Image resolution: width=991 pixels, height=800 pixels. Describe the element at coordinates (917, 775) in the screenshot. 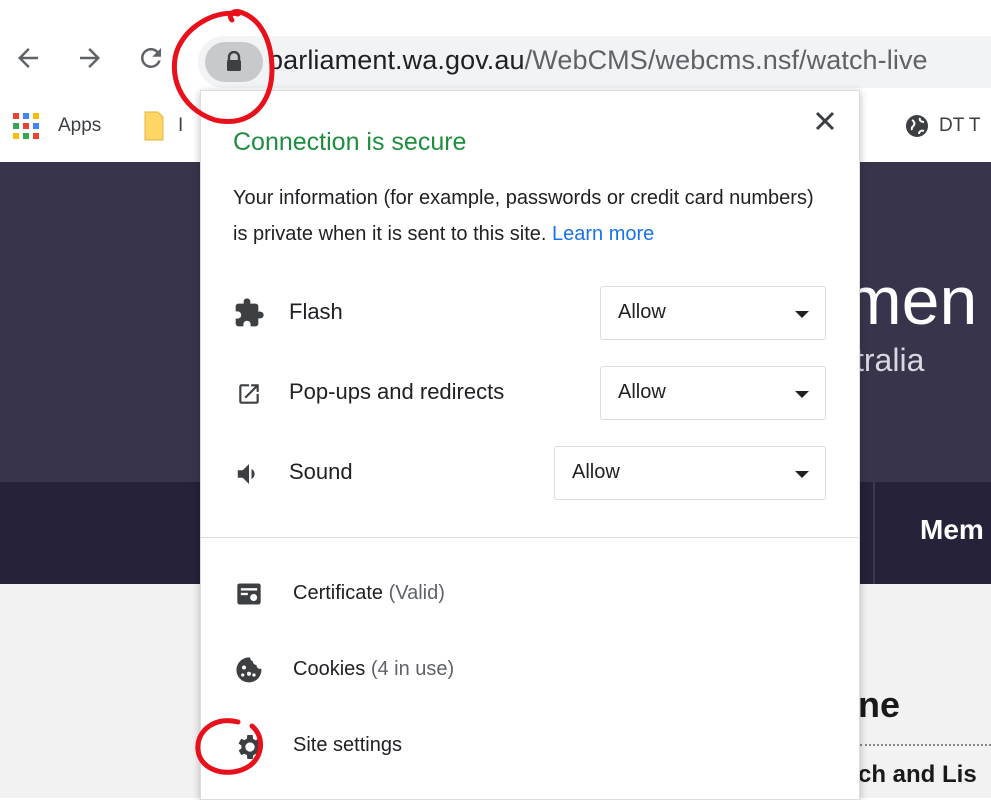

I see `site-link: ch and Lis` at that location.